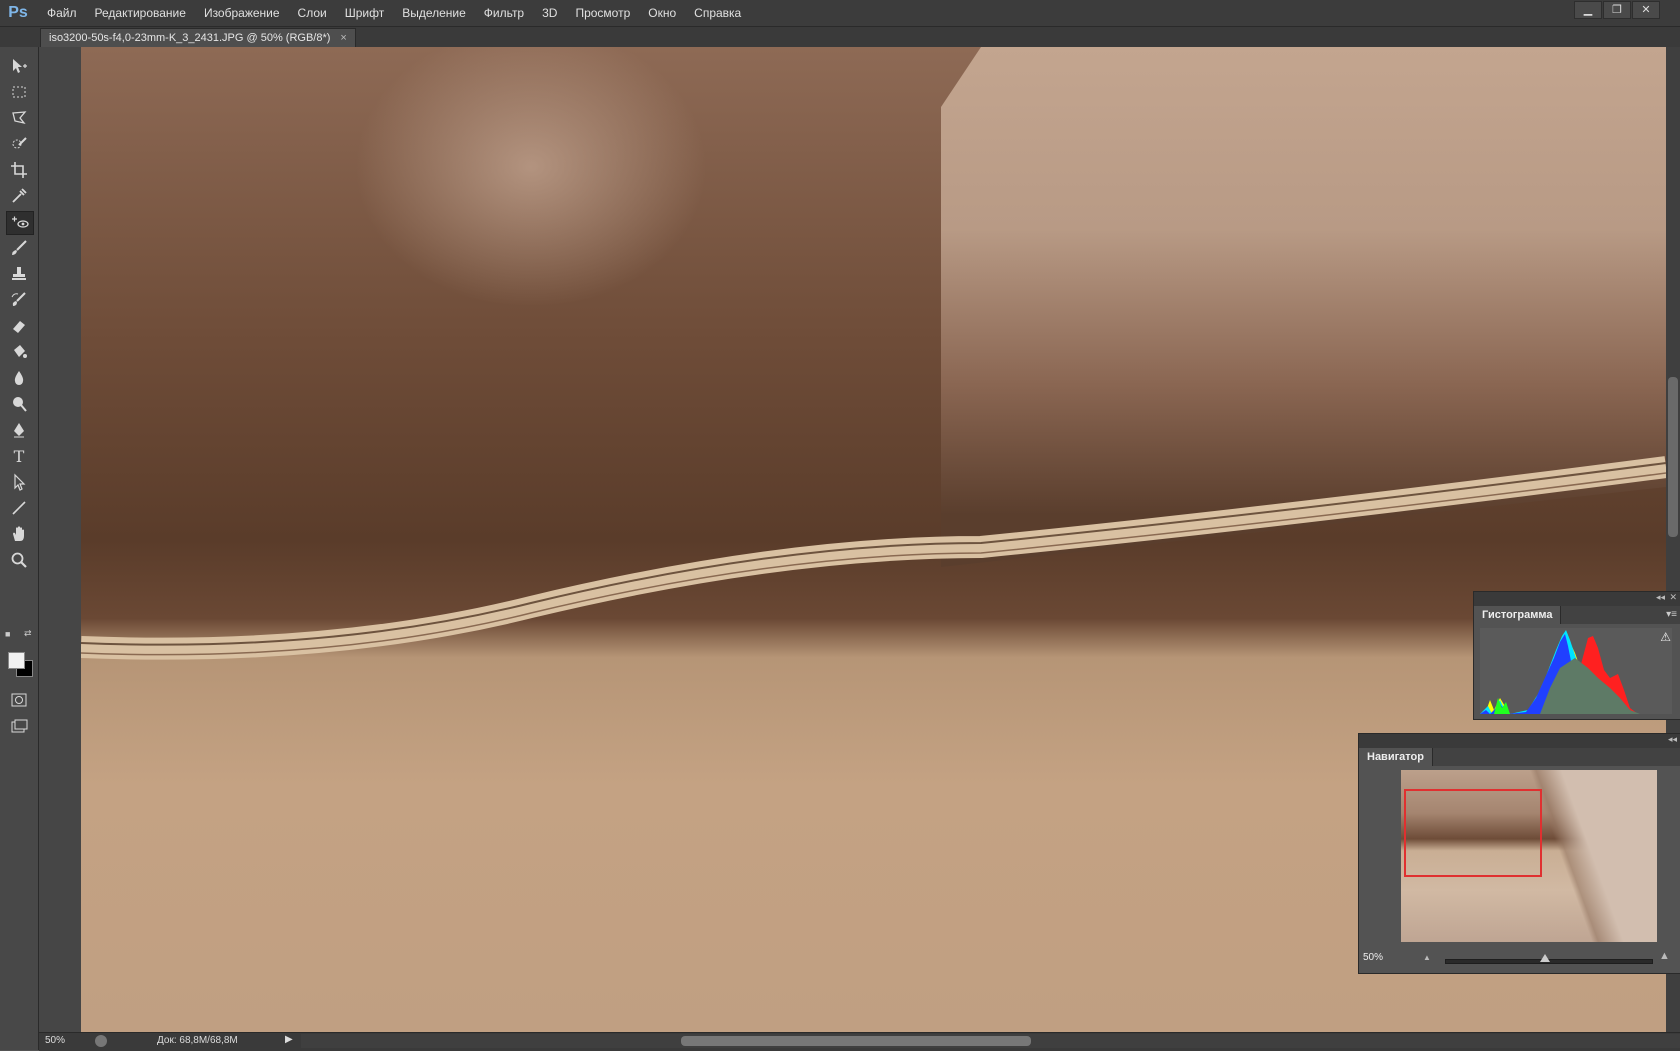 The image size is (1680, 1051). Describe the element at coordinates (1373, 957) in the screenshot. I see `navigator-zoom-value: 50%` at that location.